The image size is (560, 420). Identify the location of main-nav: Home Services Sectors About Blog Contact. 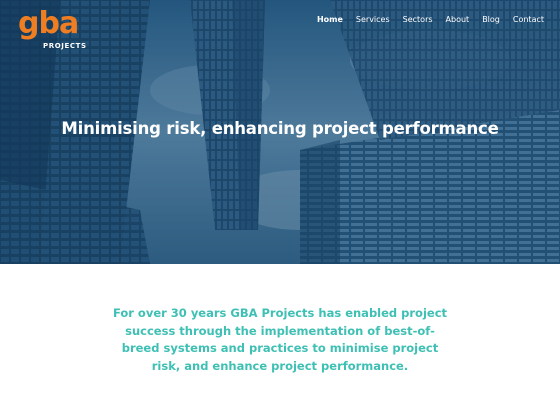
(424, 20).